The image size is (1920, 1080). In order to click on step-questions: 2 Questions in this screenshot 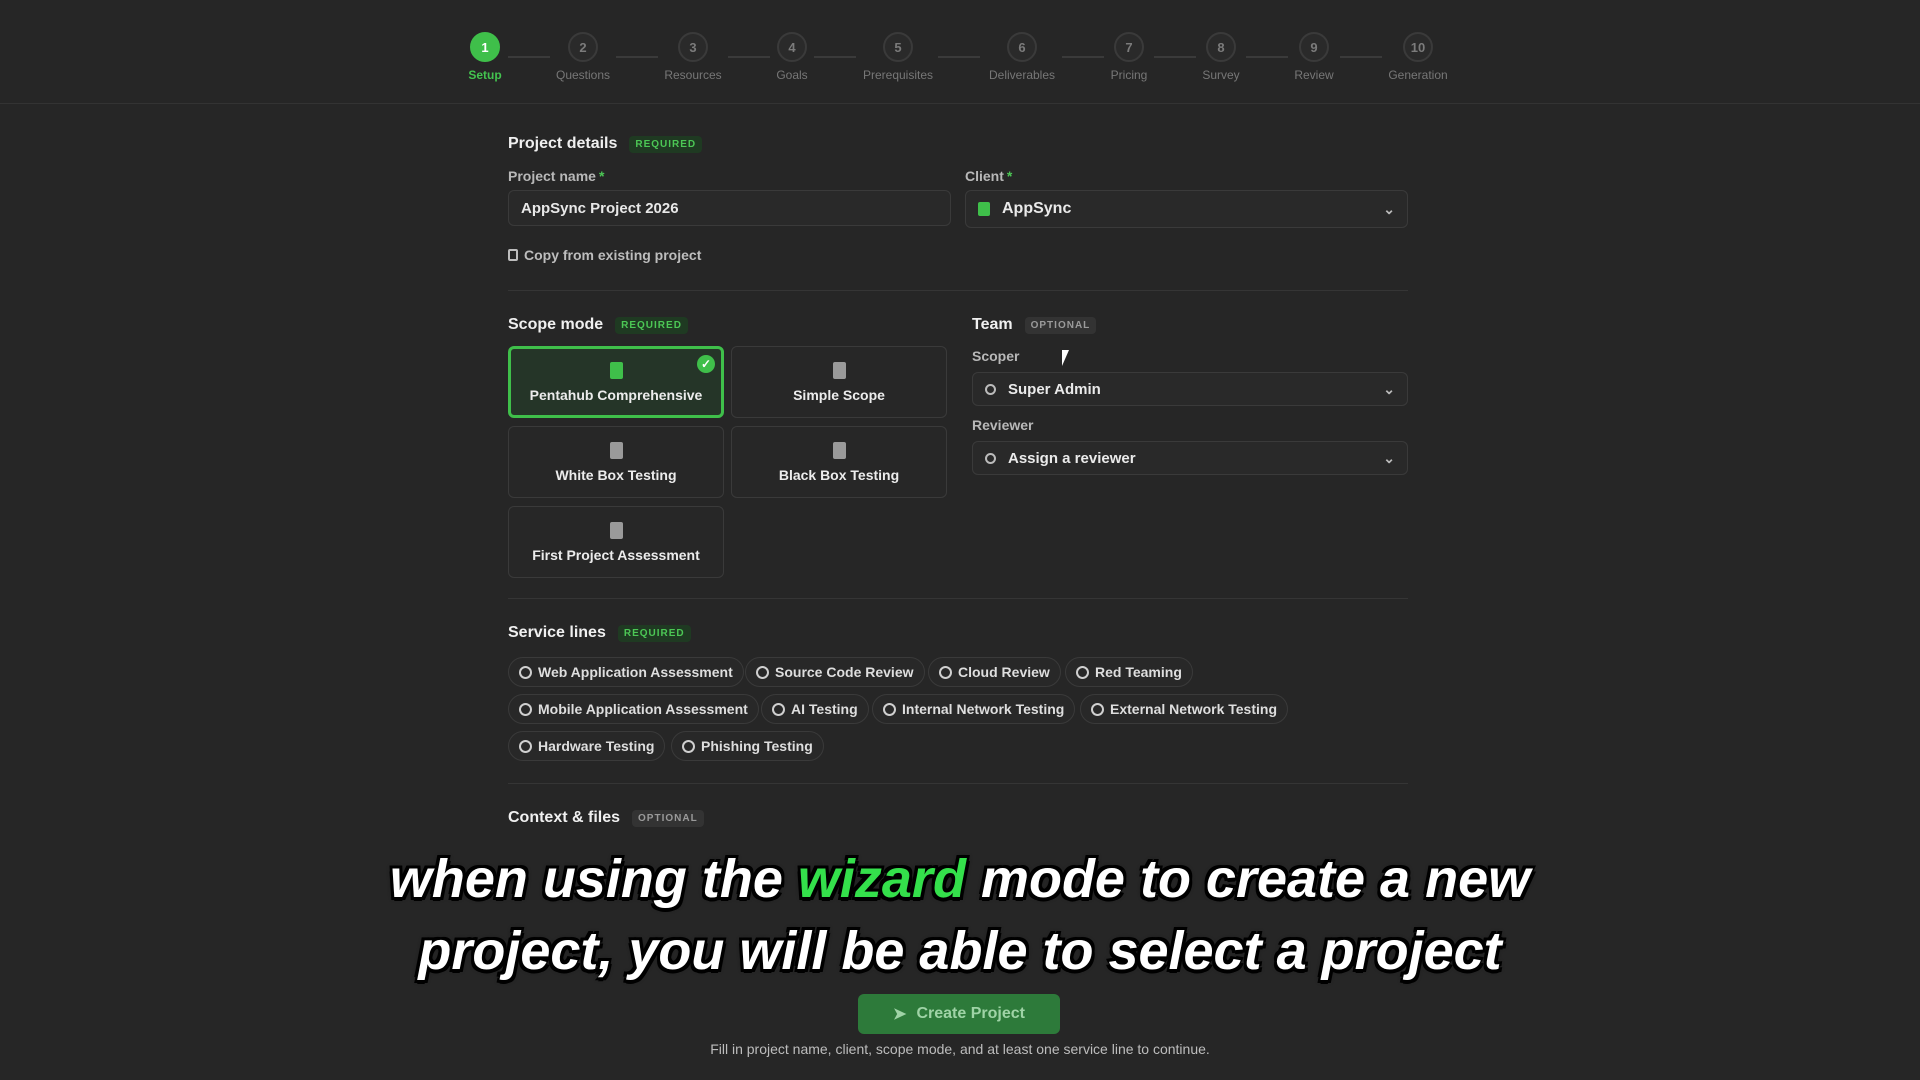, I will do `click(583, 57)`.